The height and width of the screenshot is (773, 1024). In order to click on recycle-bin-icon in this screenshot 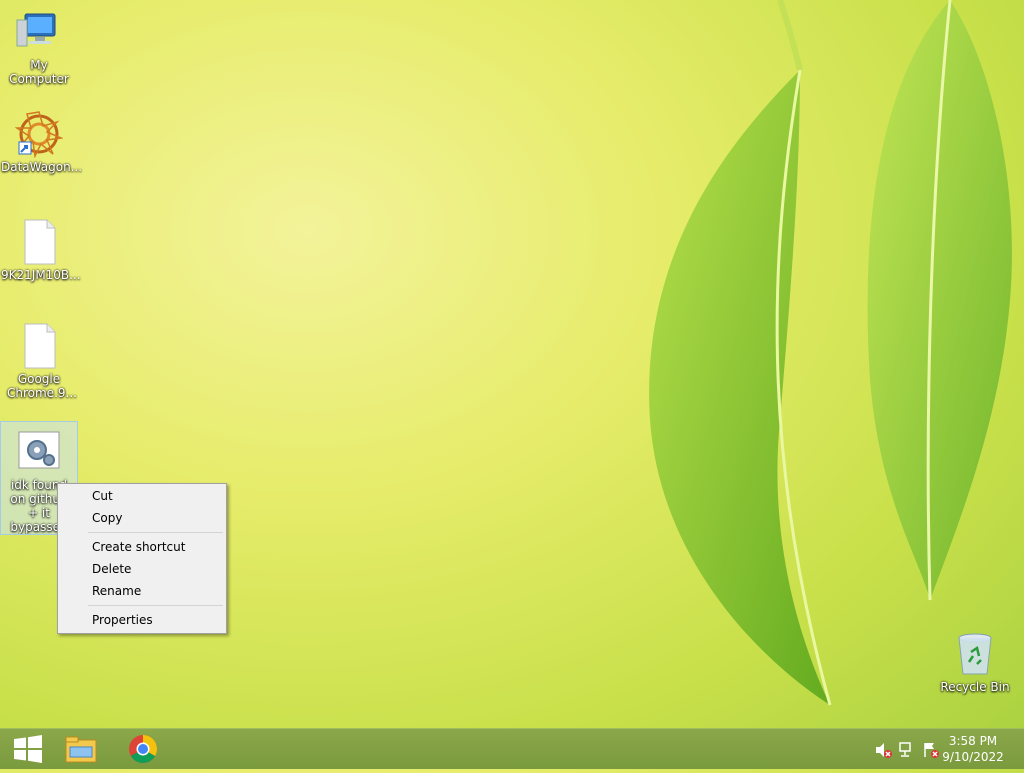, I will do `click(975, 654)`.